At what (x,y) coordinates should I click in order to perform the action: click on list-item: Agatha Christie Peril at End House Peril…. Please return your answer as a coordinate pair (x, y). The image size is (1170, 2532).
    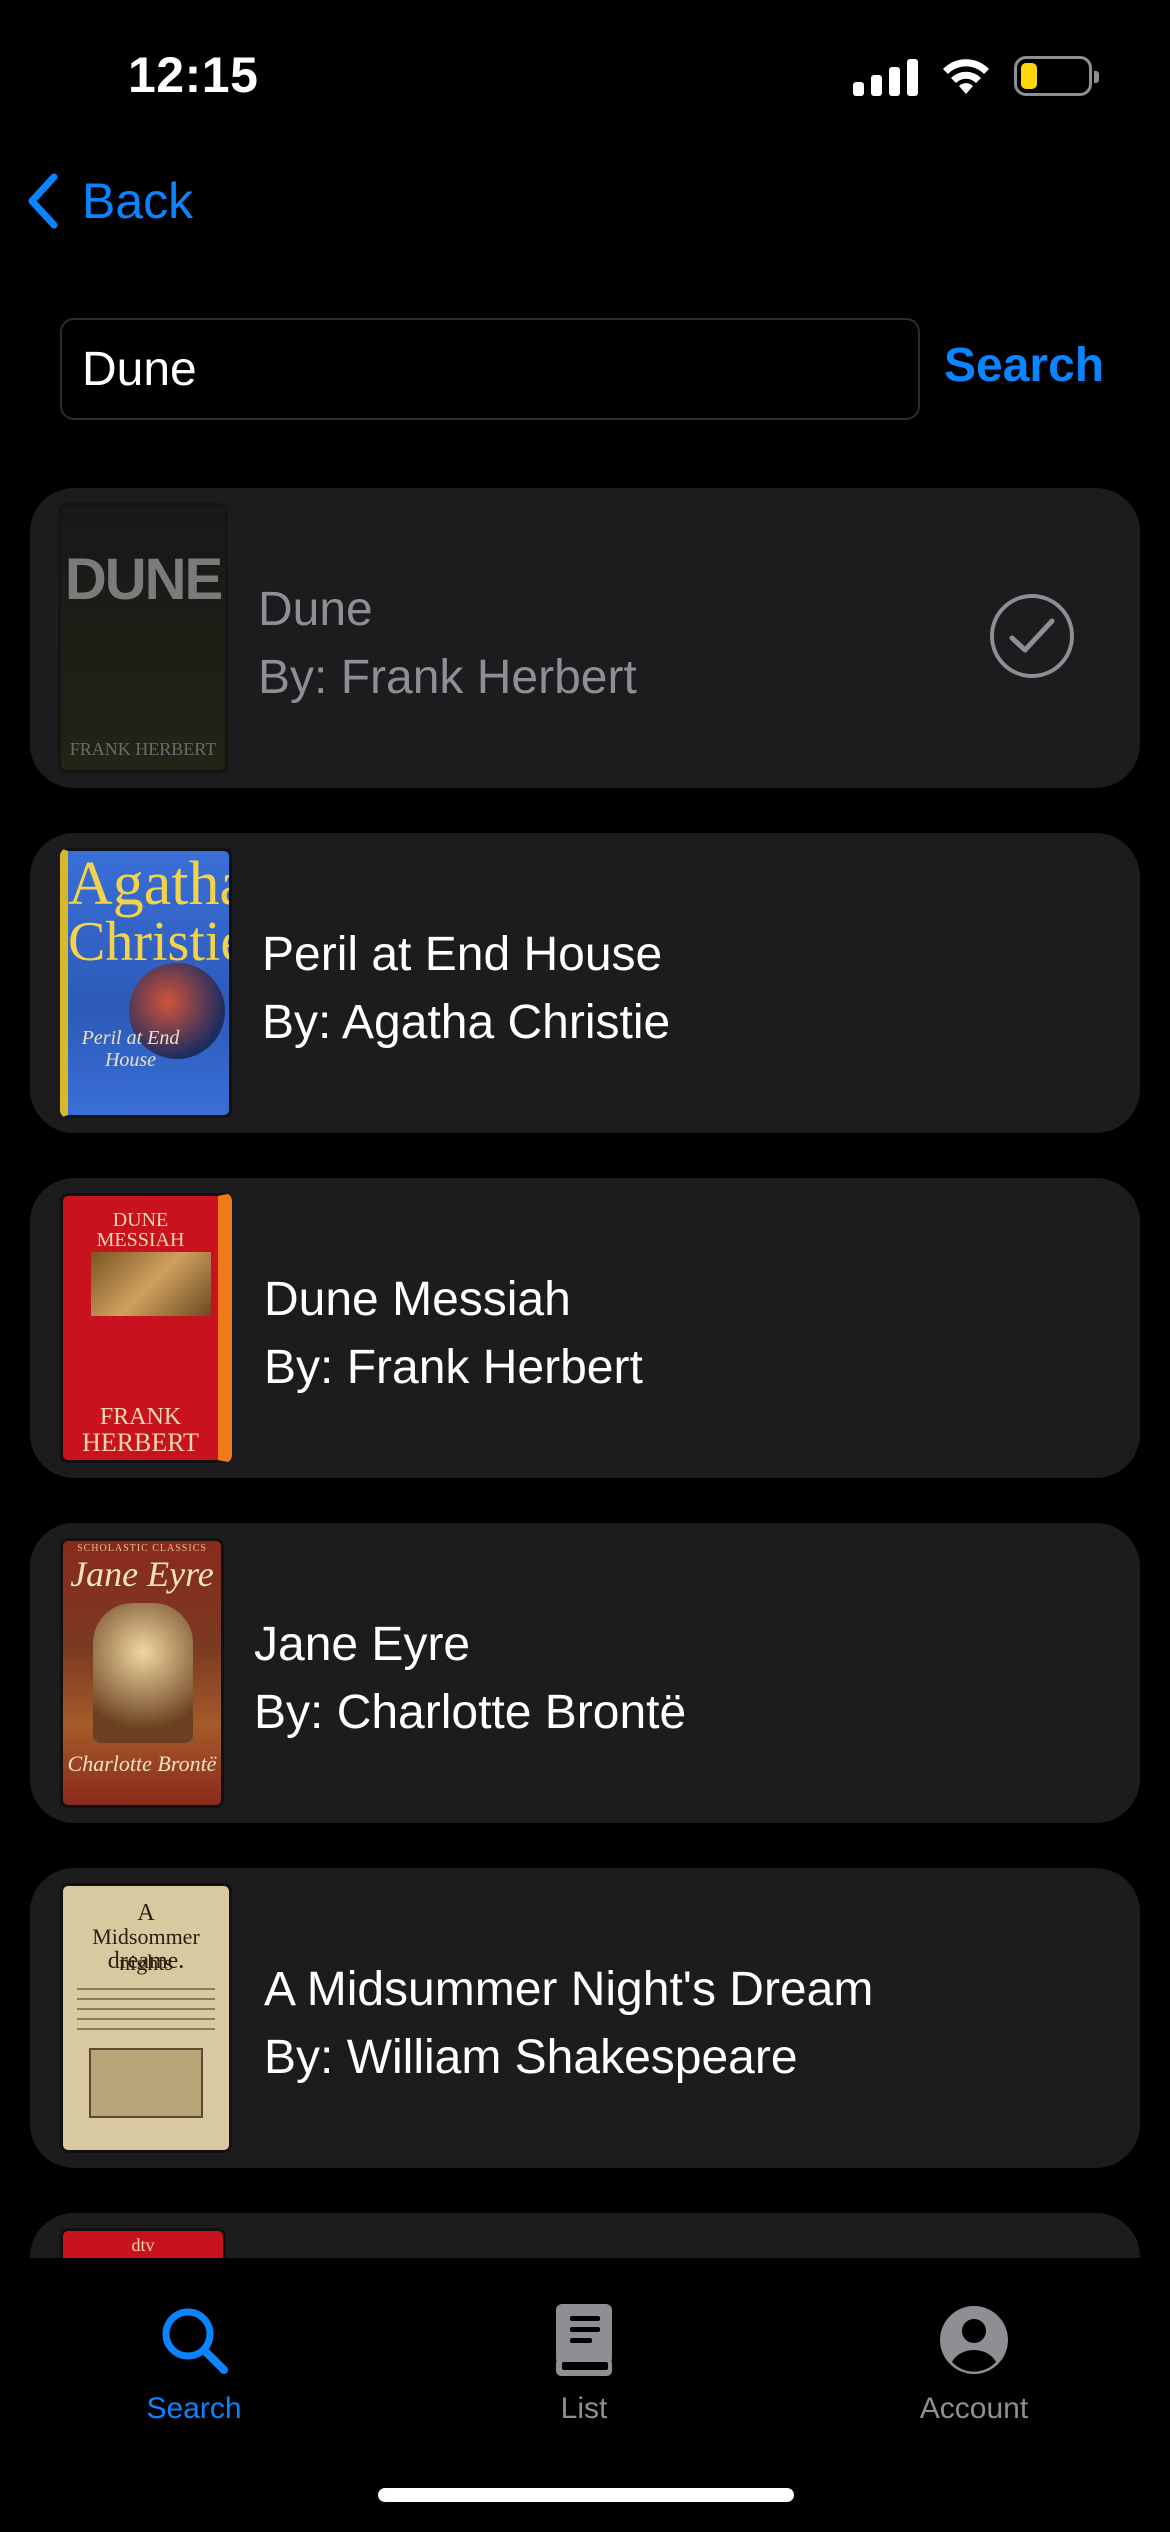
    Looking at the image, I should click on (585, 983).